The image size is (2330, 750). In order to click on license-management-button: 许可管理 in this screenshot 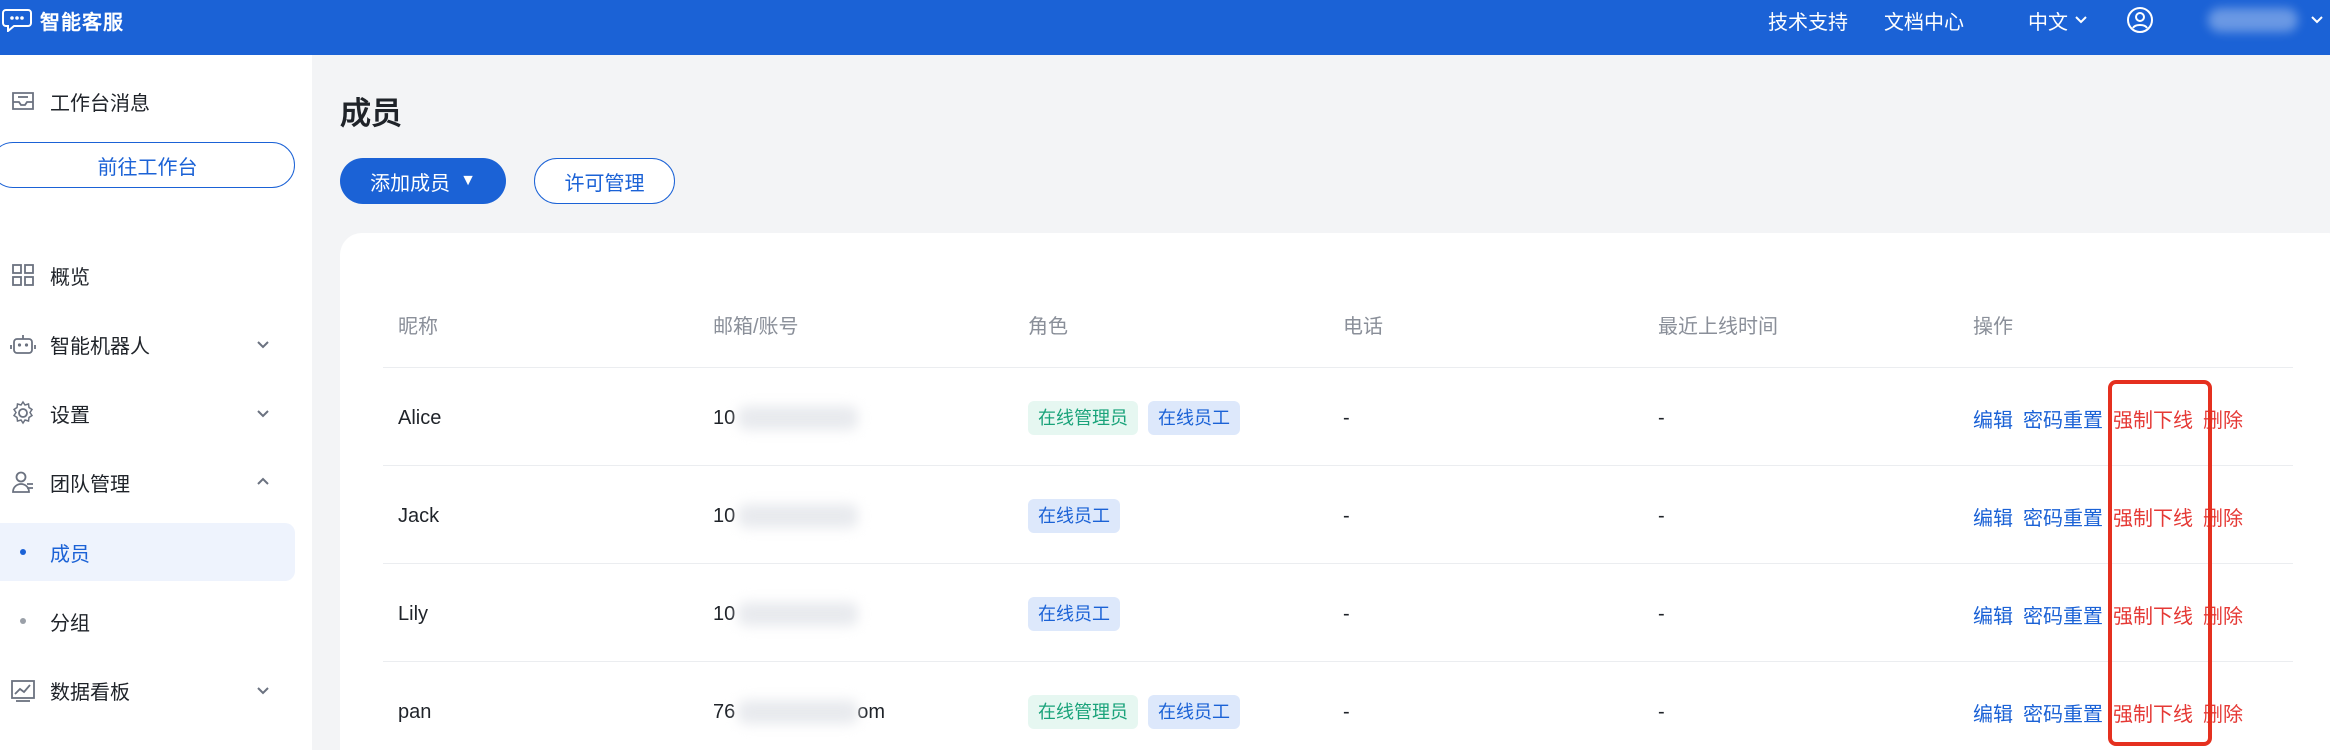, I will do `click(604, 181)`.